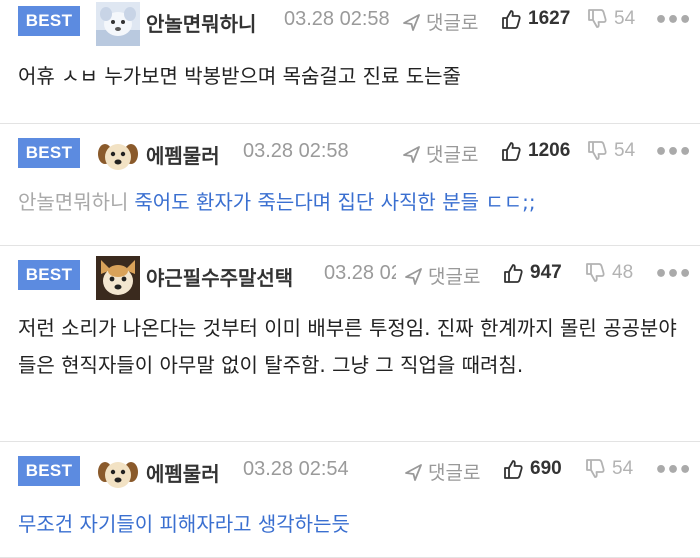 The image size is (700, 558). I want to click on comment-meta: BEST 야근필수주말선택 03.28 02:58 댓글로 947, so click(350, 277).